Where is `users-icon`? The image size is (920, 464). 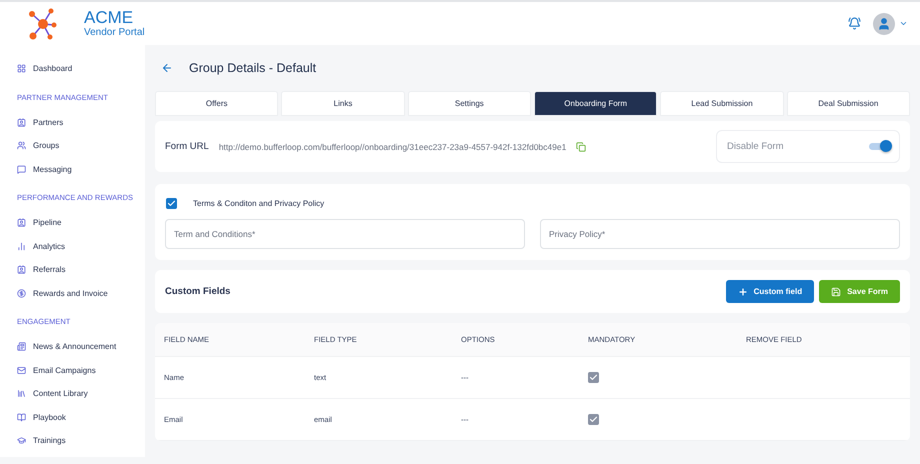 users-icon is located at coordinates (21, 145).